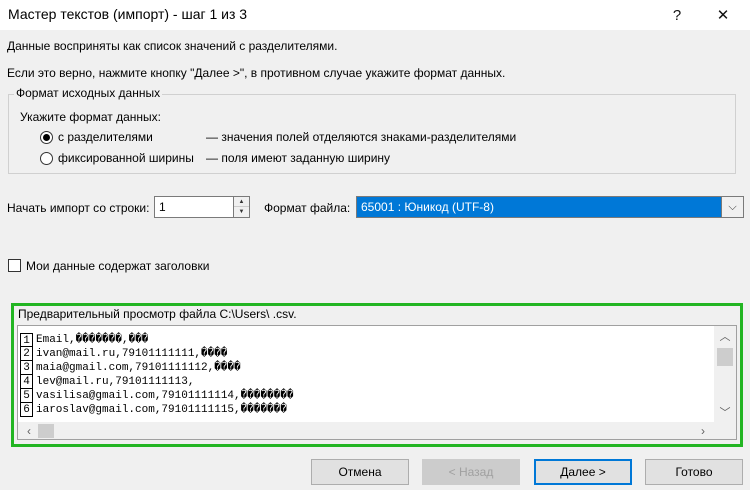 The width and height of the screenshot is (750, 490). Describe the element at coordinates (366, 430) in the screenshot. I see `preview-horizontal-scrollbar: ‹ ›` at that location.